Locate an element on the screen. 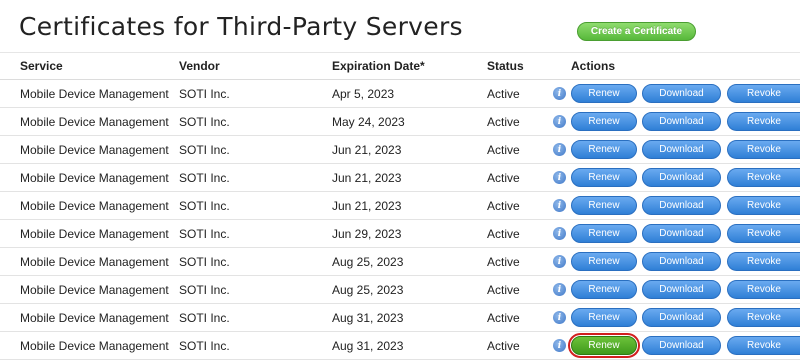 This screenshot has width=800, height=360. header-service: Service is located at coordinates (41, 66).